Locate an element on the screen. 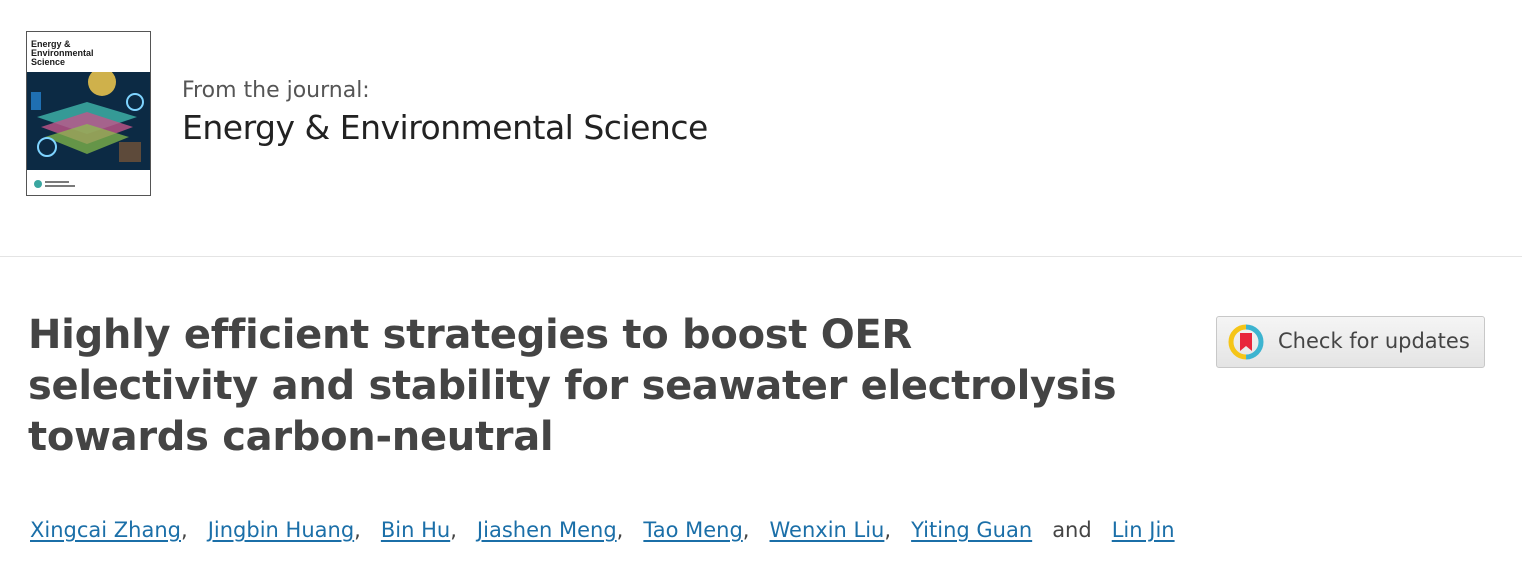 The height and width of the screenshot is (576, 1522). journal-name: Energy & Environmental Science is located at coordinates (445, 127).